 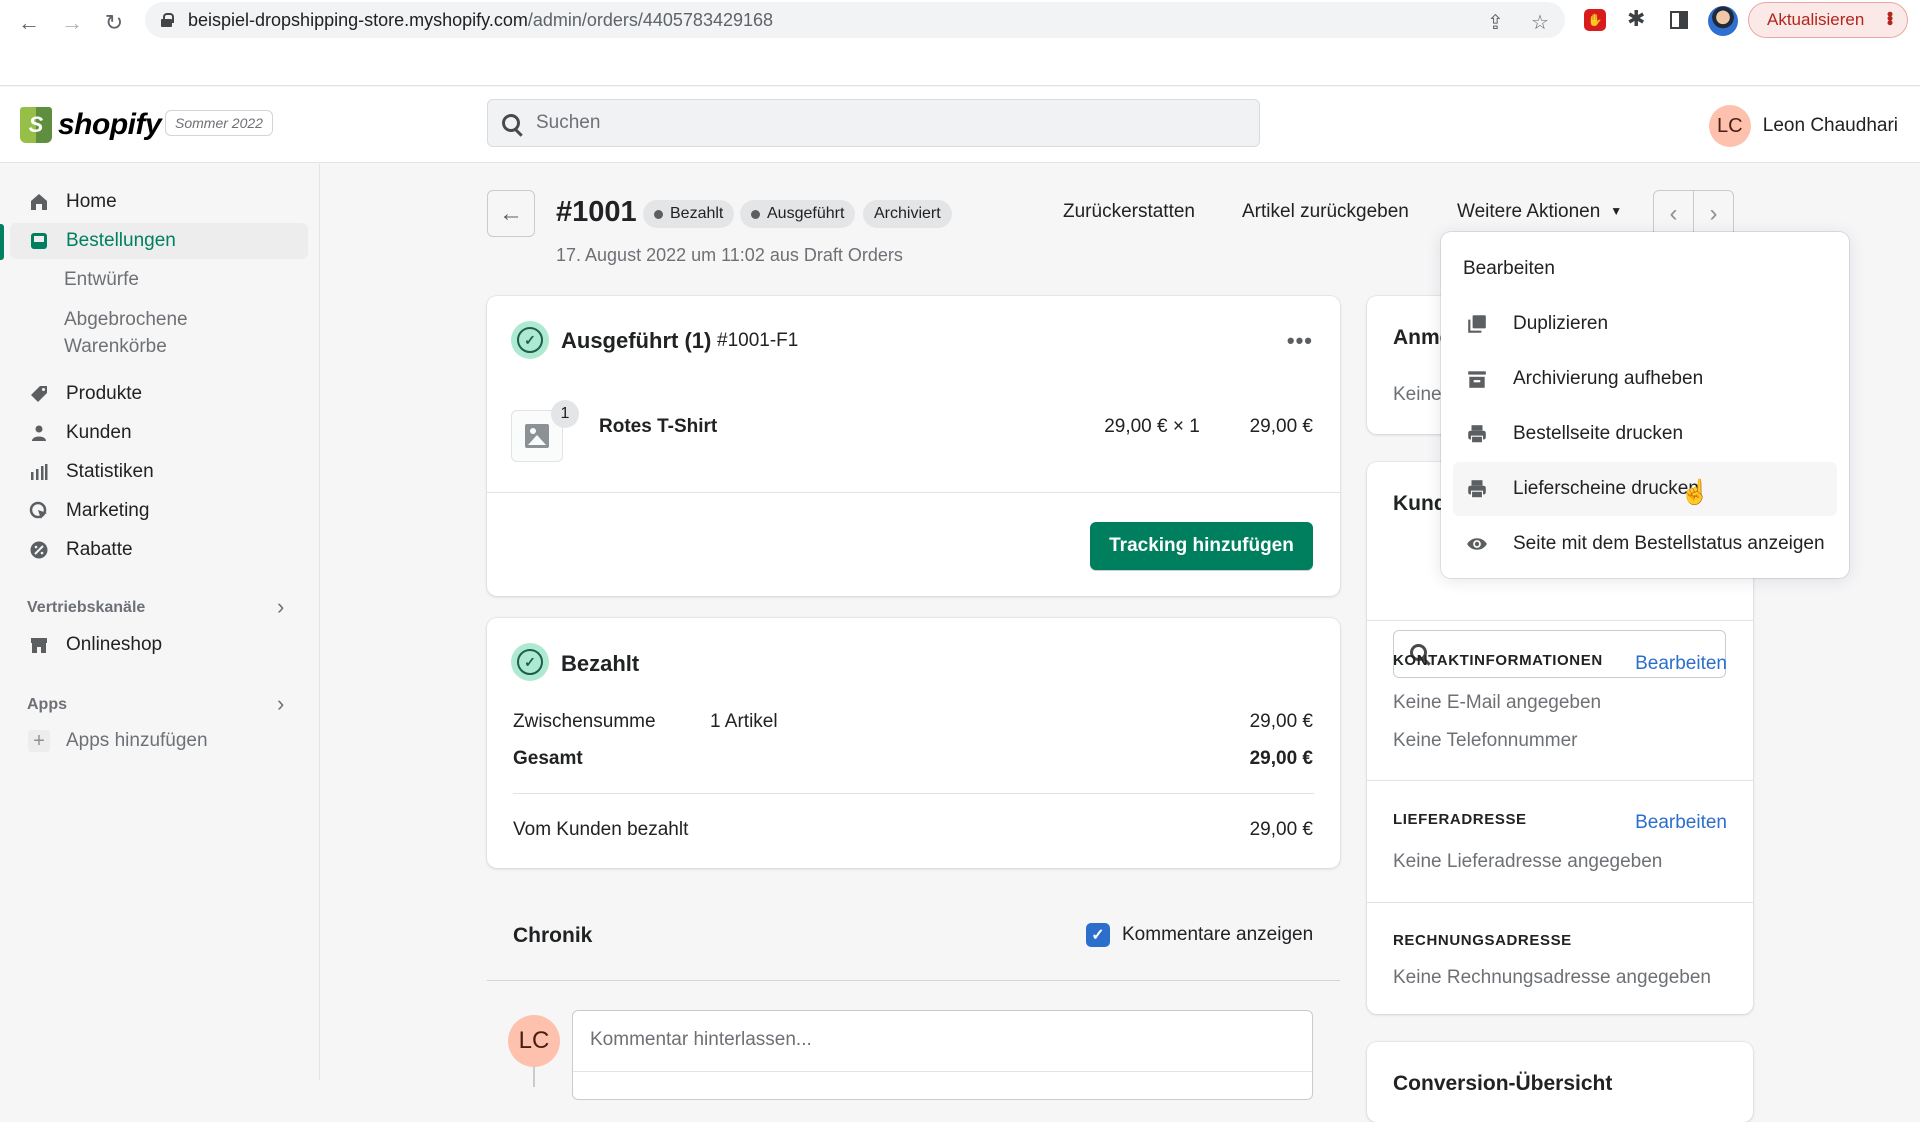 What do you see at coordinates (1509, 268) in the screenshot?
I see `menu-item-label: Bearbeiten` at bounding box center [1509, 268].